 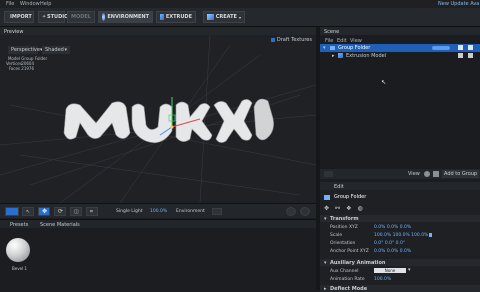 What do you see at coordinates (217, 211) in the screenshot?
I see `environment-toggle` at bounding box center [217, 211].